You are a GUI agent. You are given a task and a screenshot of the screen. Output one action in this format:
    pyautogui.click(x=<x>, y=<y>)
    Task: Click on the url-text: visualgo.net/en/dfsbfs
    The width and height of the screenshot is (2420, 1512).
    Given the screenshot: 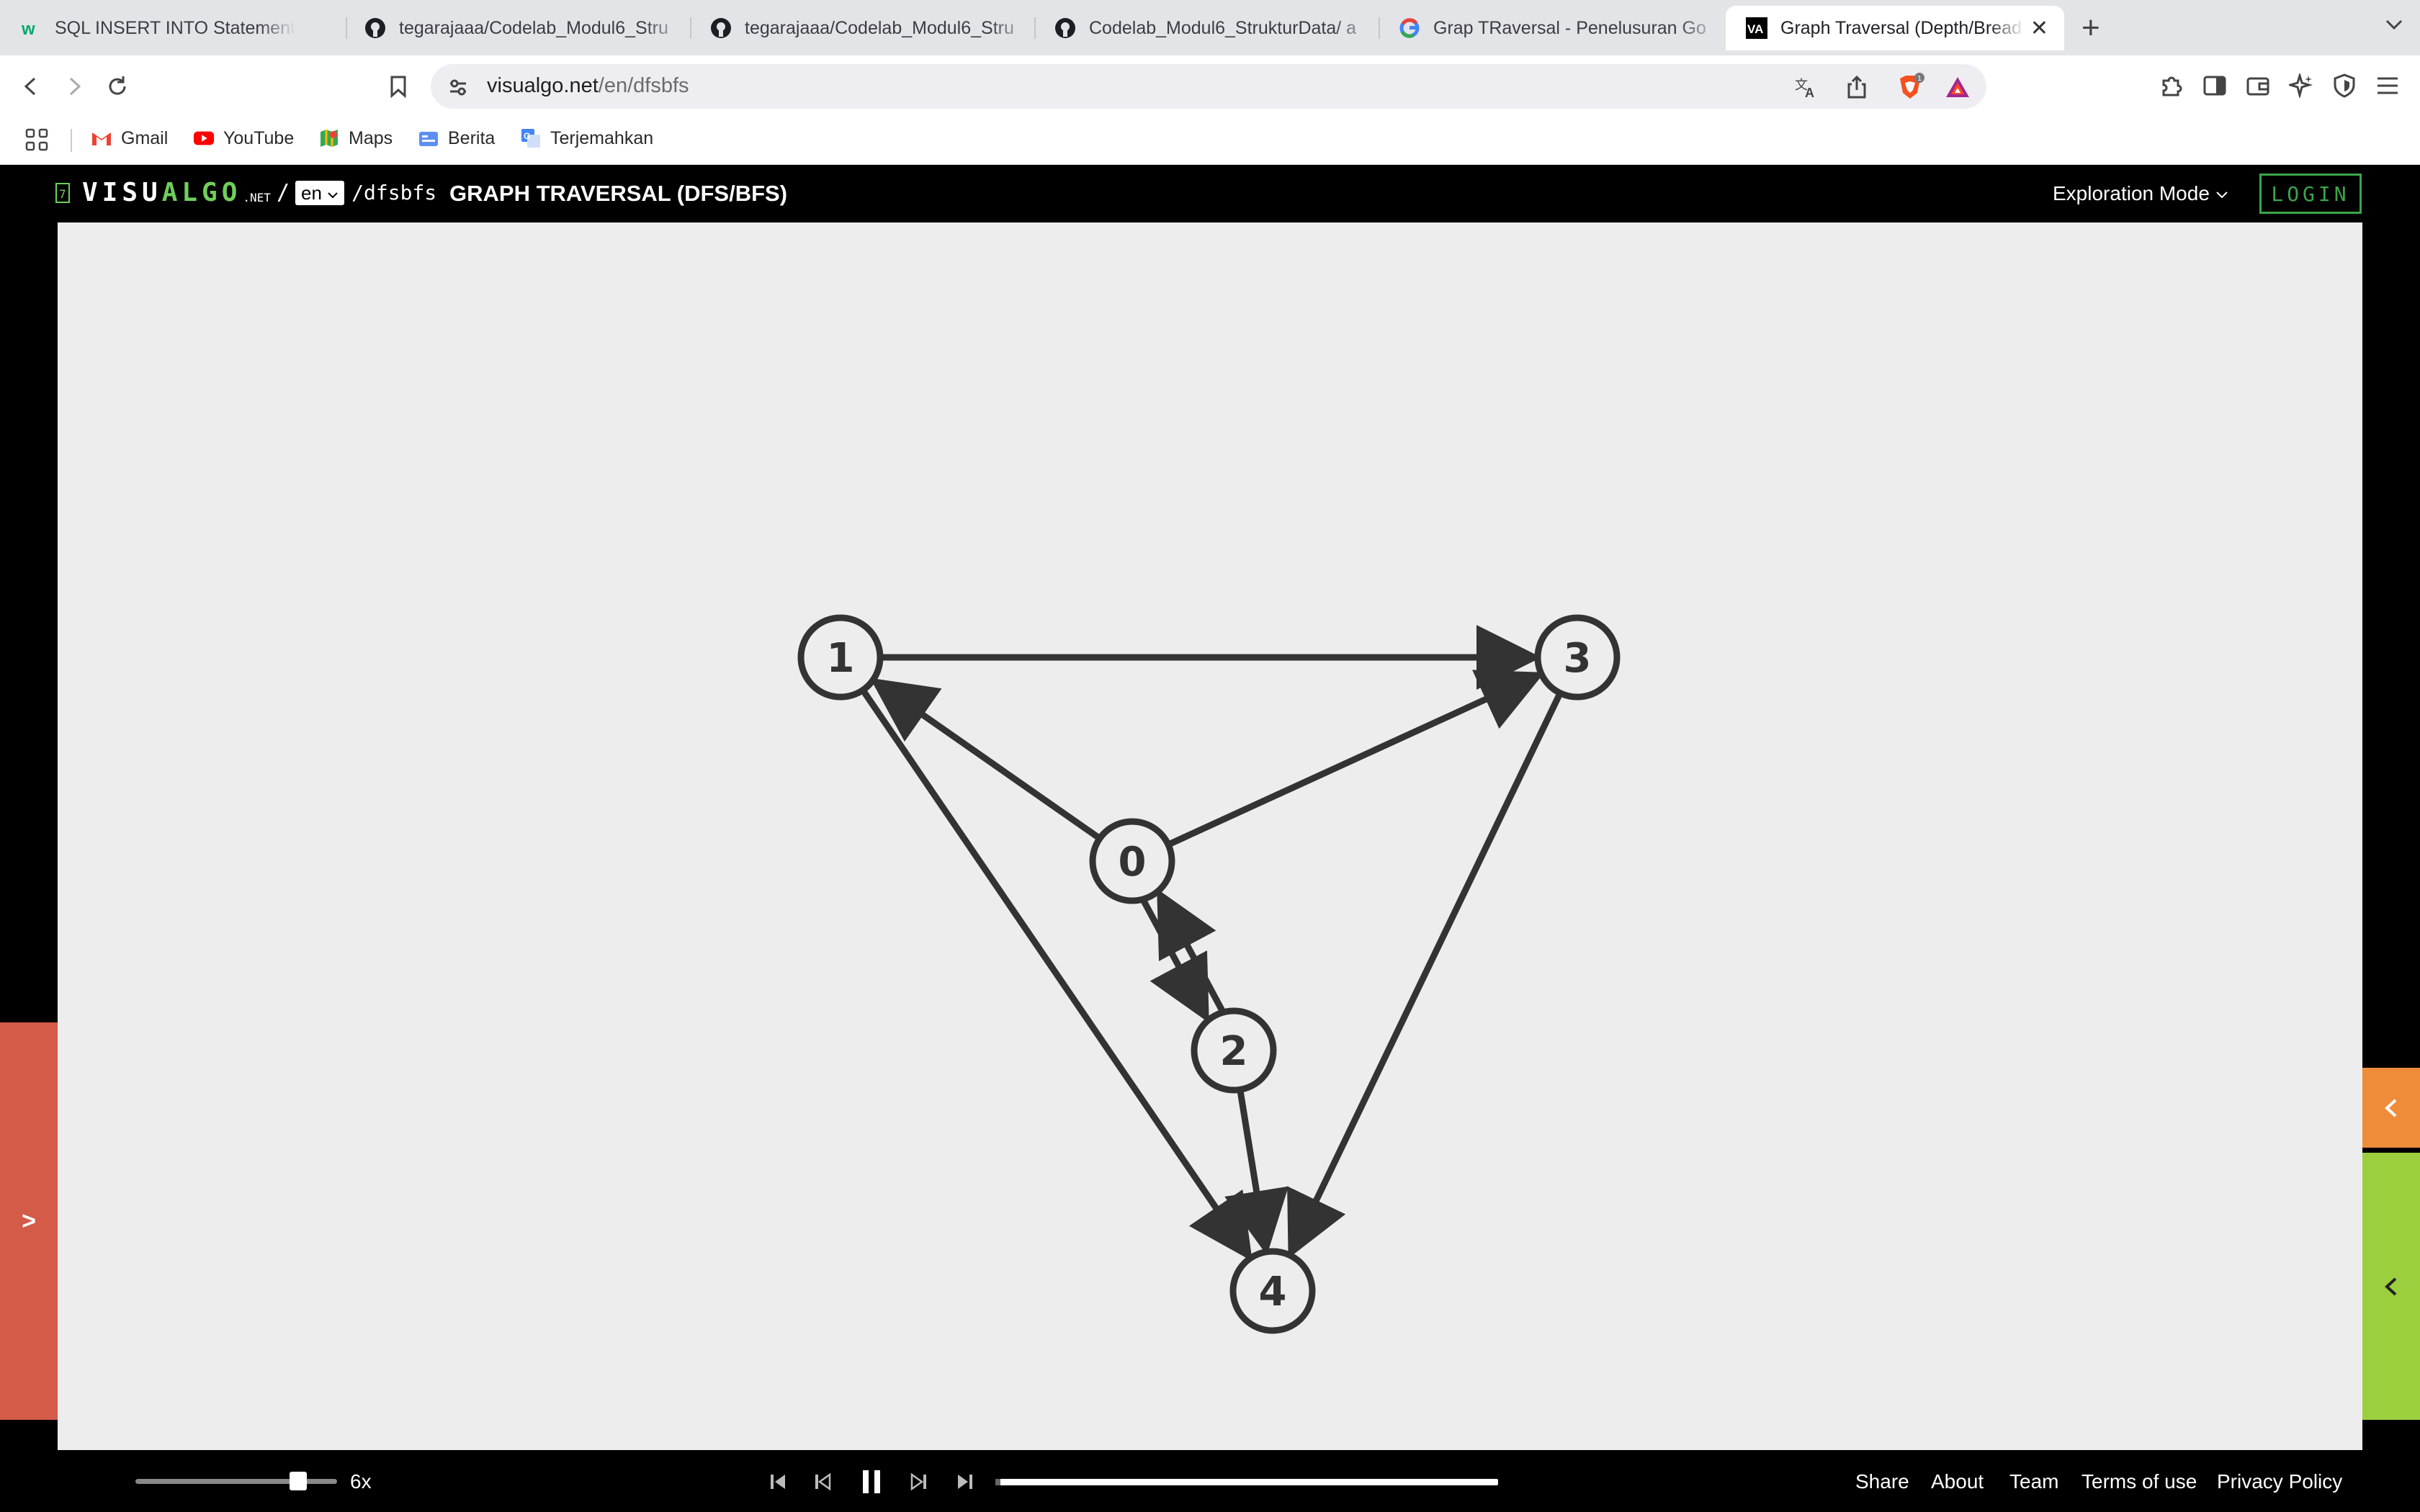 What is the action you would take?
    pyautogui.click(x=588, y=86)
    